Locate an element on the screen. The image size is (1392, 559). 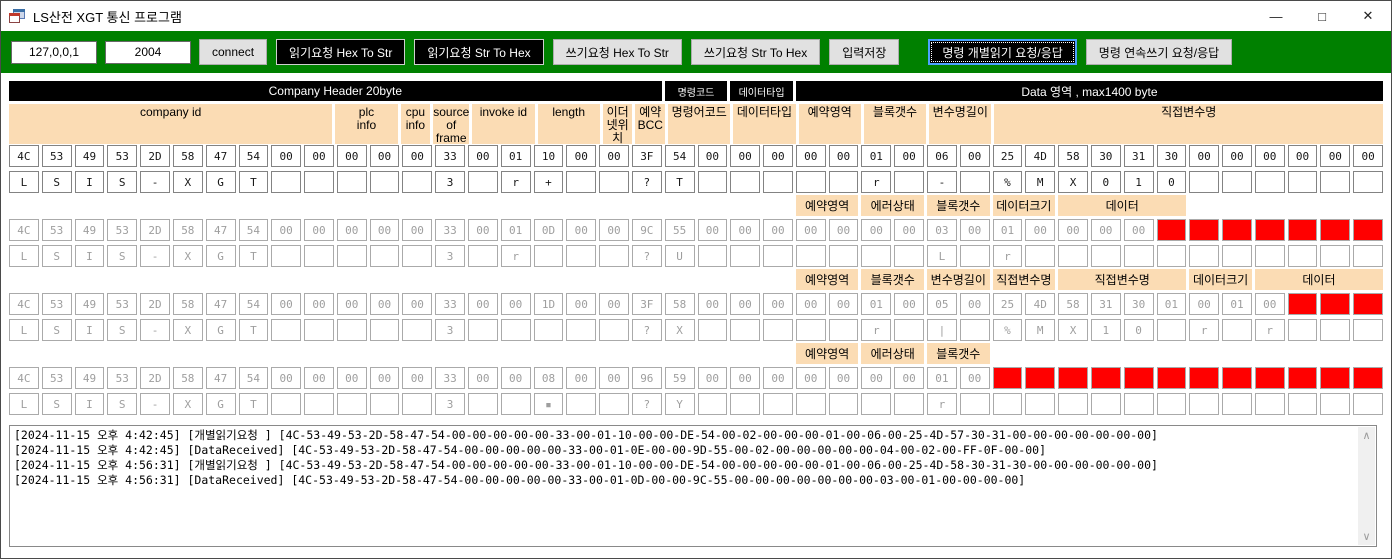
char-cell: % is located at coordinates (1007, 330).